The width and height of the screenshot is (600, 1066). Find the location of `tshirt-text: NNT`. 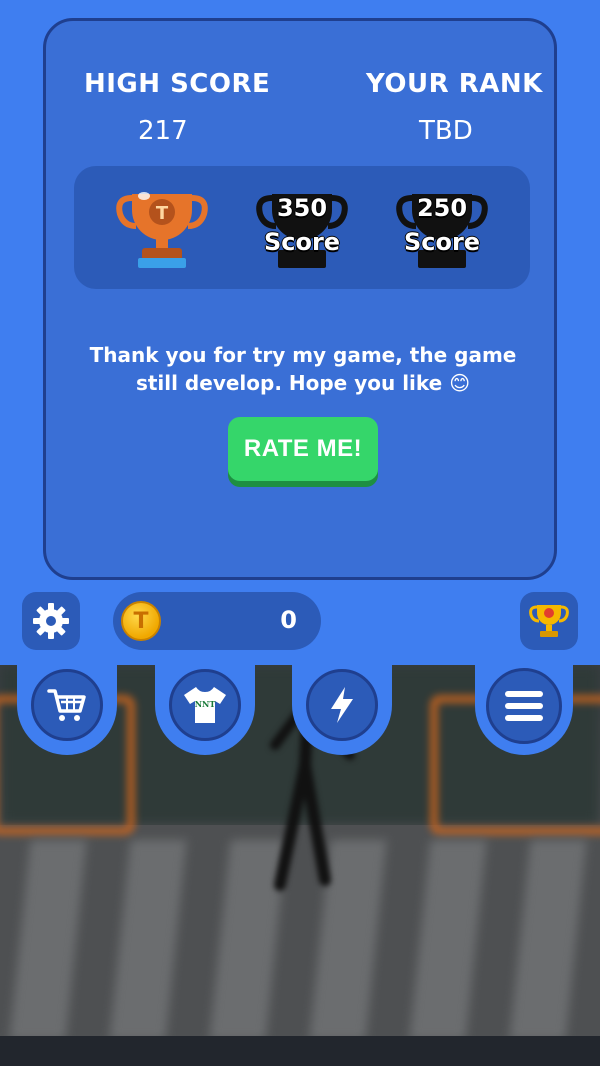

tshirt-text: NNT is located at coordinates (205, 704).